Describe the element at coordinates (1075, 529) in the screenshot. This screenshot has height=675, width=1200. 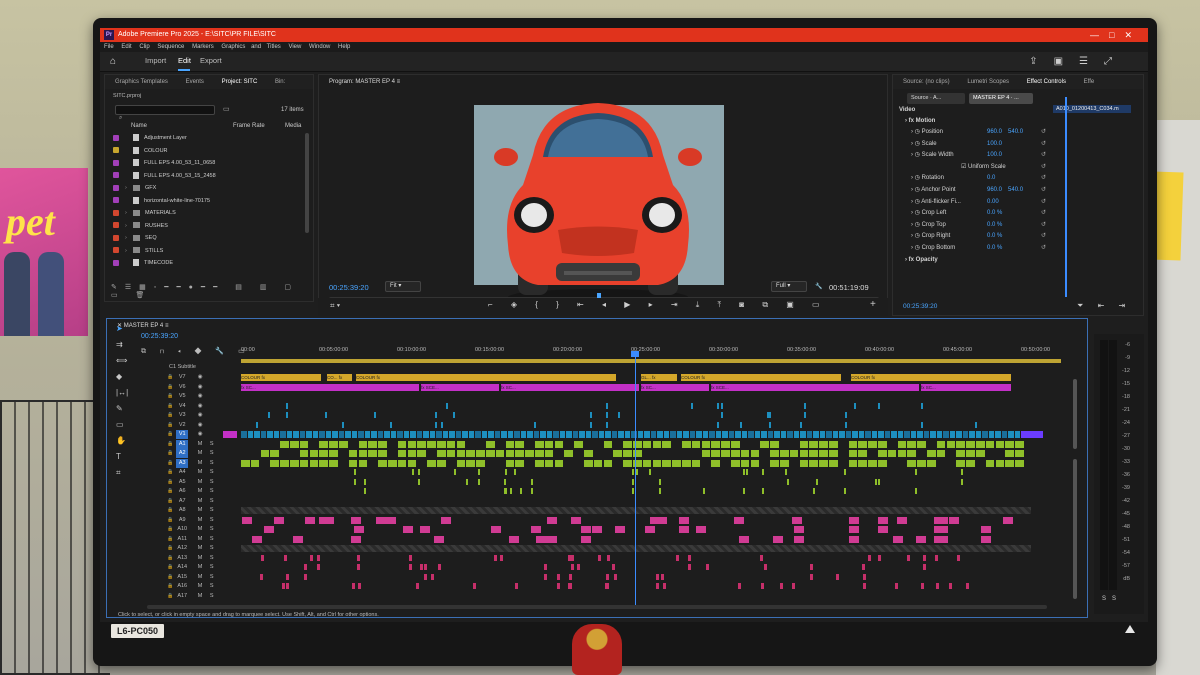
I see `audio-scrollbar` at that location.